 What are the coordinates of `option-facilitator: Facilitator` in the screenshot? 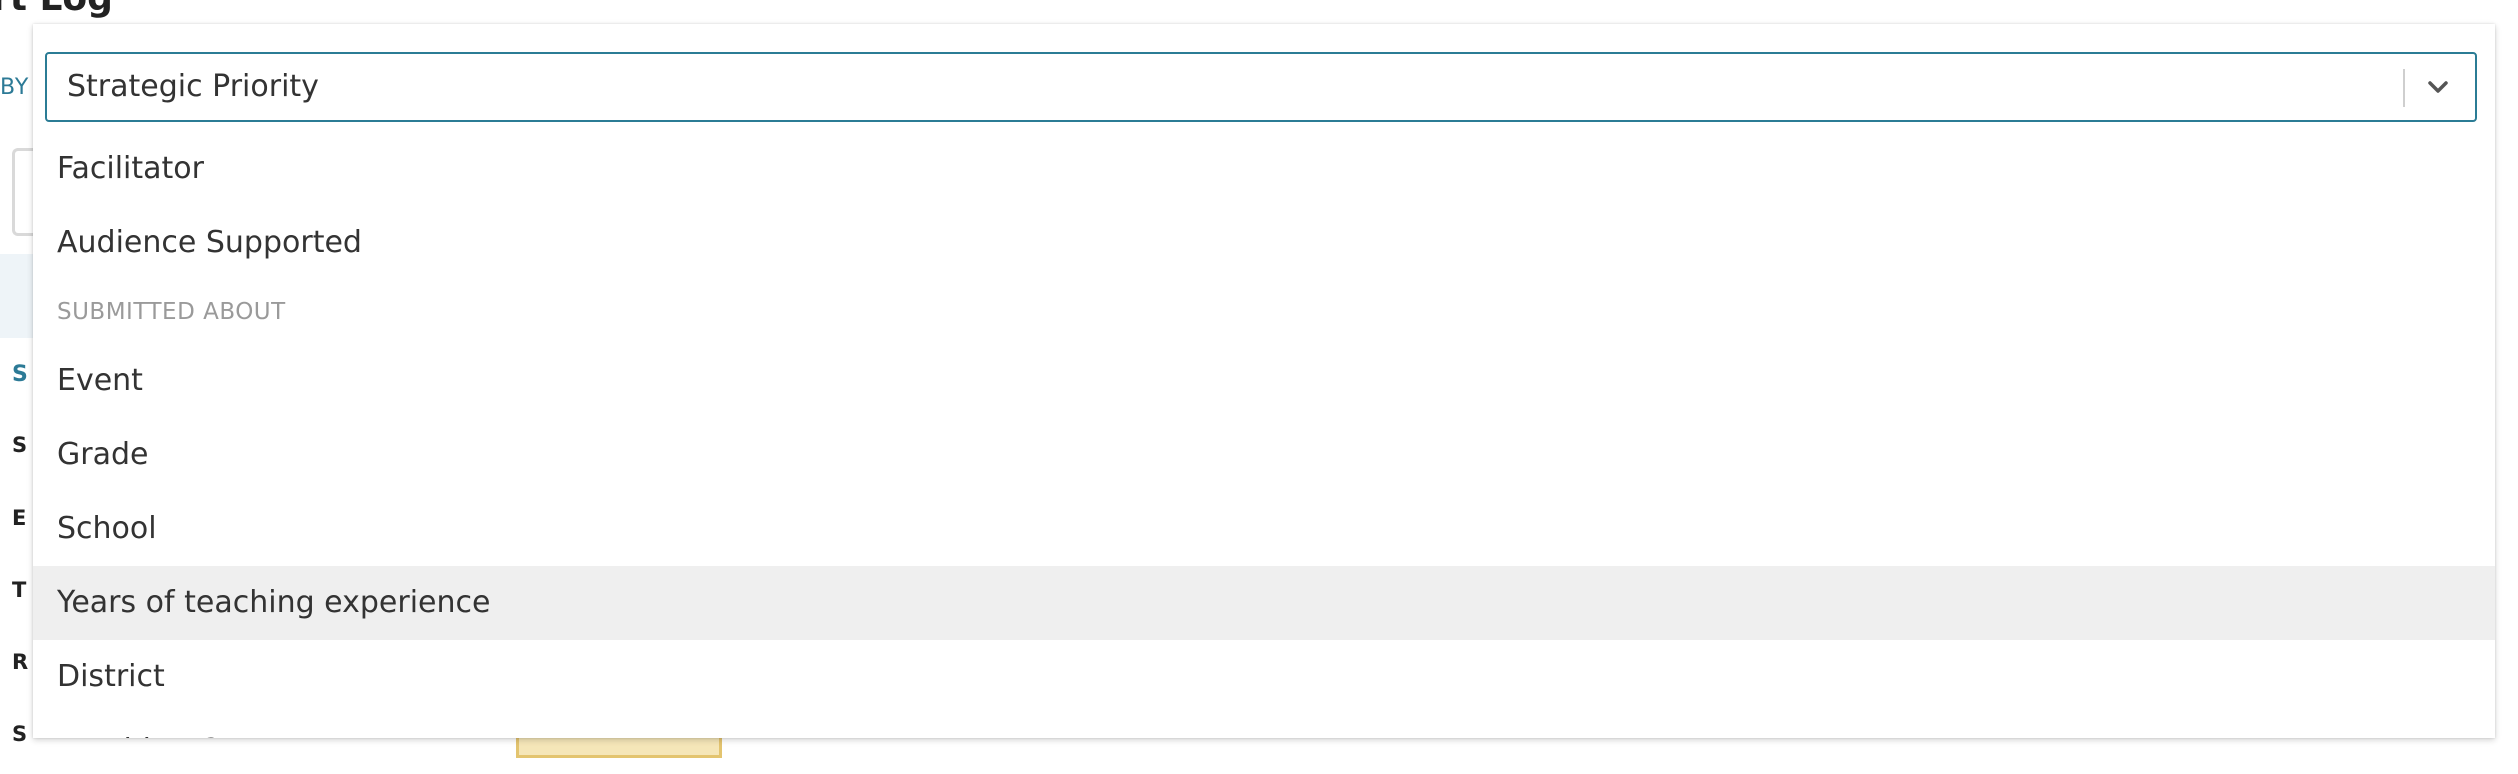 It's located at (1264, 169).